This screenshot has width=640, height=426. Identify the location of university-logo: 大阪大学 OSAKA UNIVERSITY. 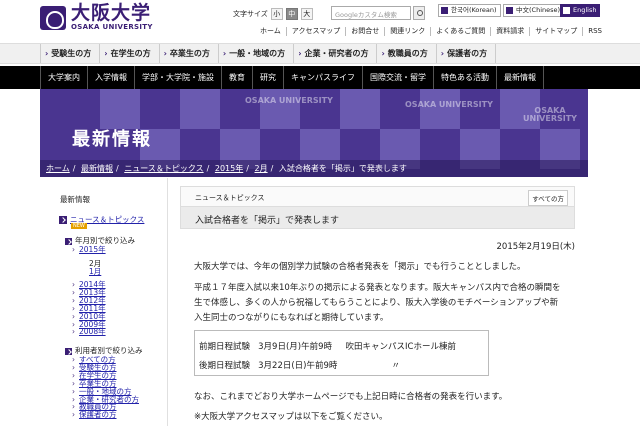
(96, 17).